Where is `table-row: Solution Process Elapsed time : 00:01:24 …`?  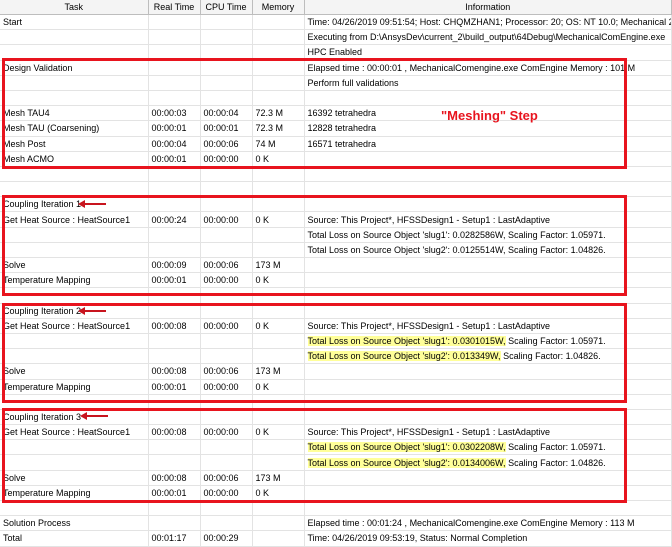
table-row: Solution Process Elapsed time : 00:01:24 … is located at coordinates (336, 523).